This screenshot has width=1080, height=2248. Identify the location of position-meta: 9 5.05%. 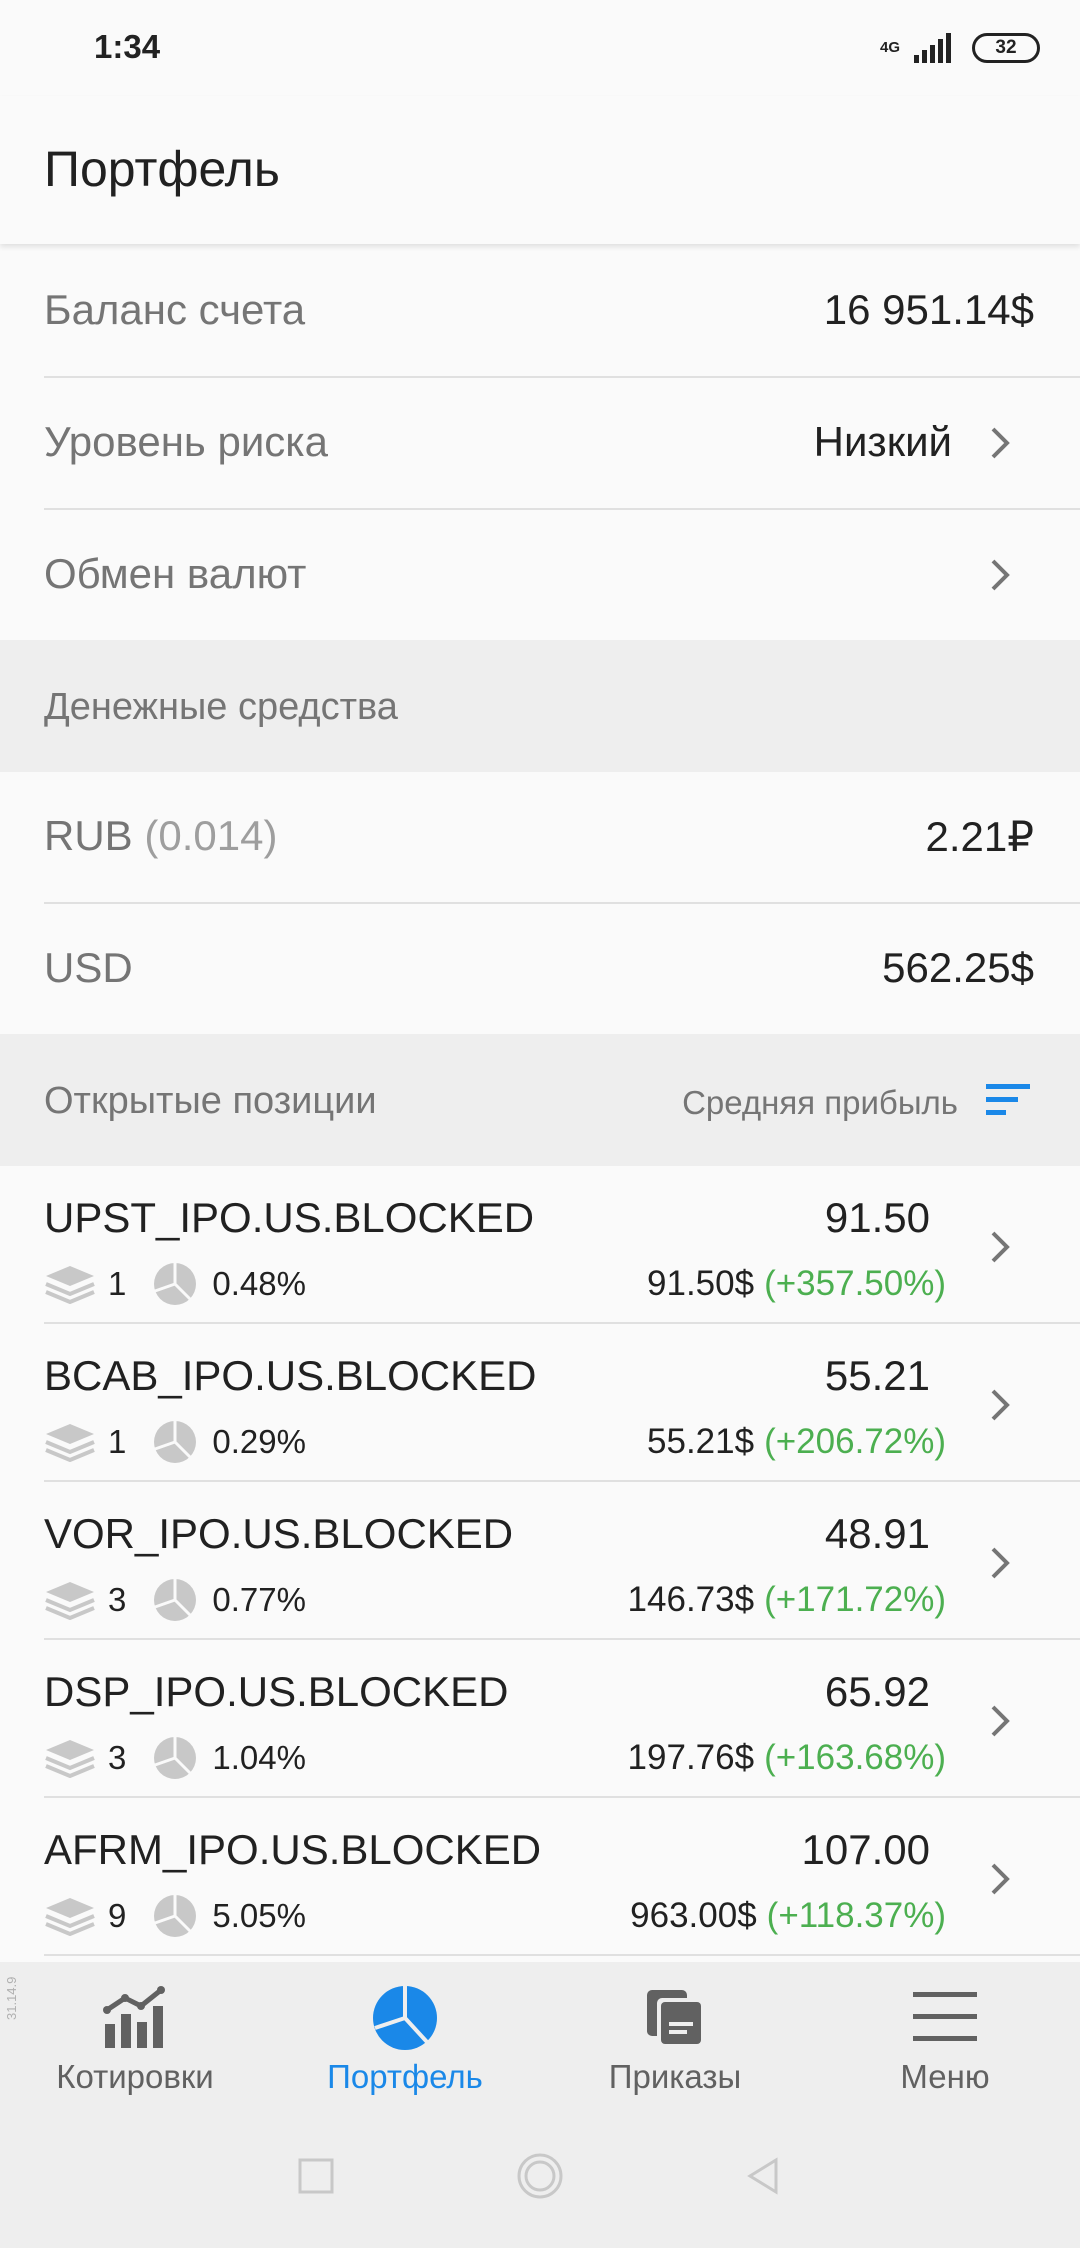
(175, 1916).